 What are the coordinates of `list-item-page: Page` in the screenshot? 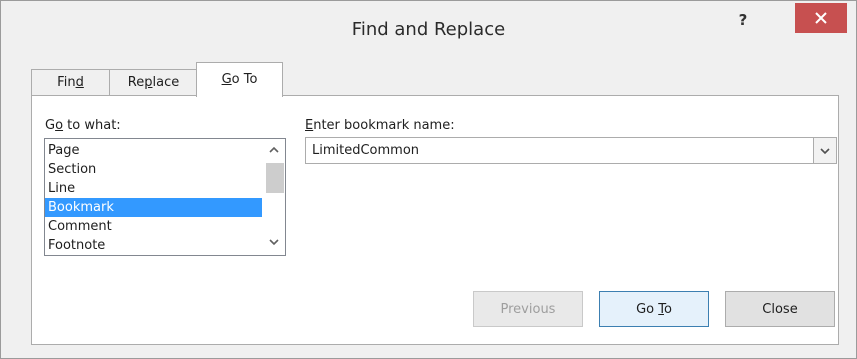 It's located at (153, 150).